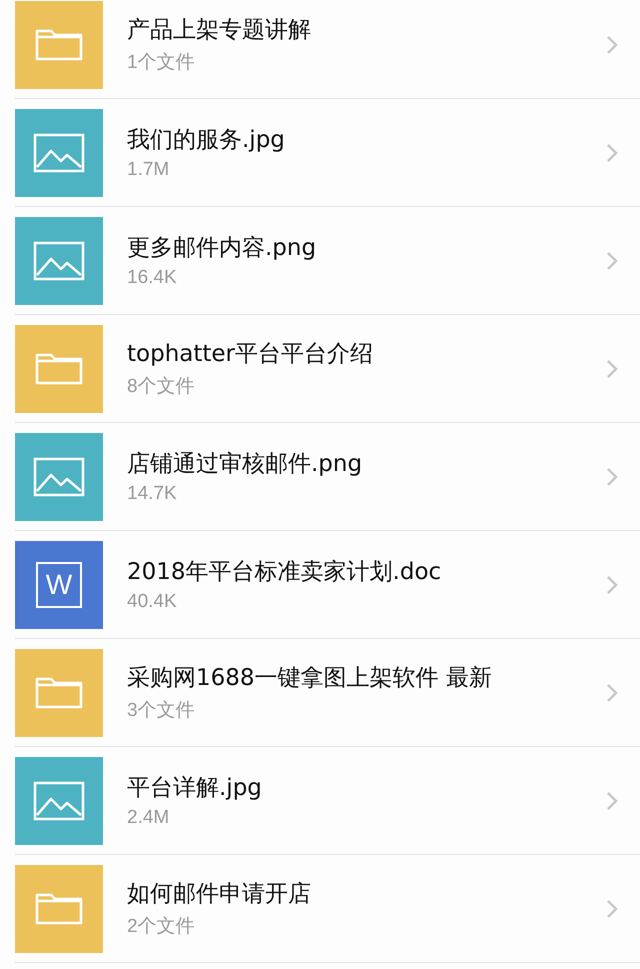 This screenshot has height=969, width=640. I want to click on file-detail: 14.7K, so click(152, 494).